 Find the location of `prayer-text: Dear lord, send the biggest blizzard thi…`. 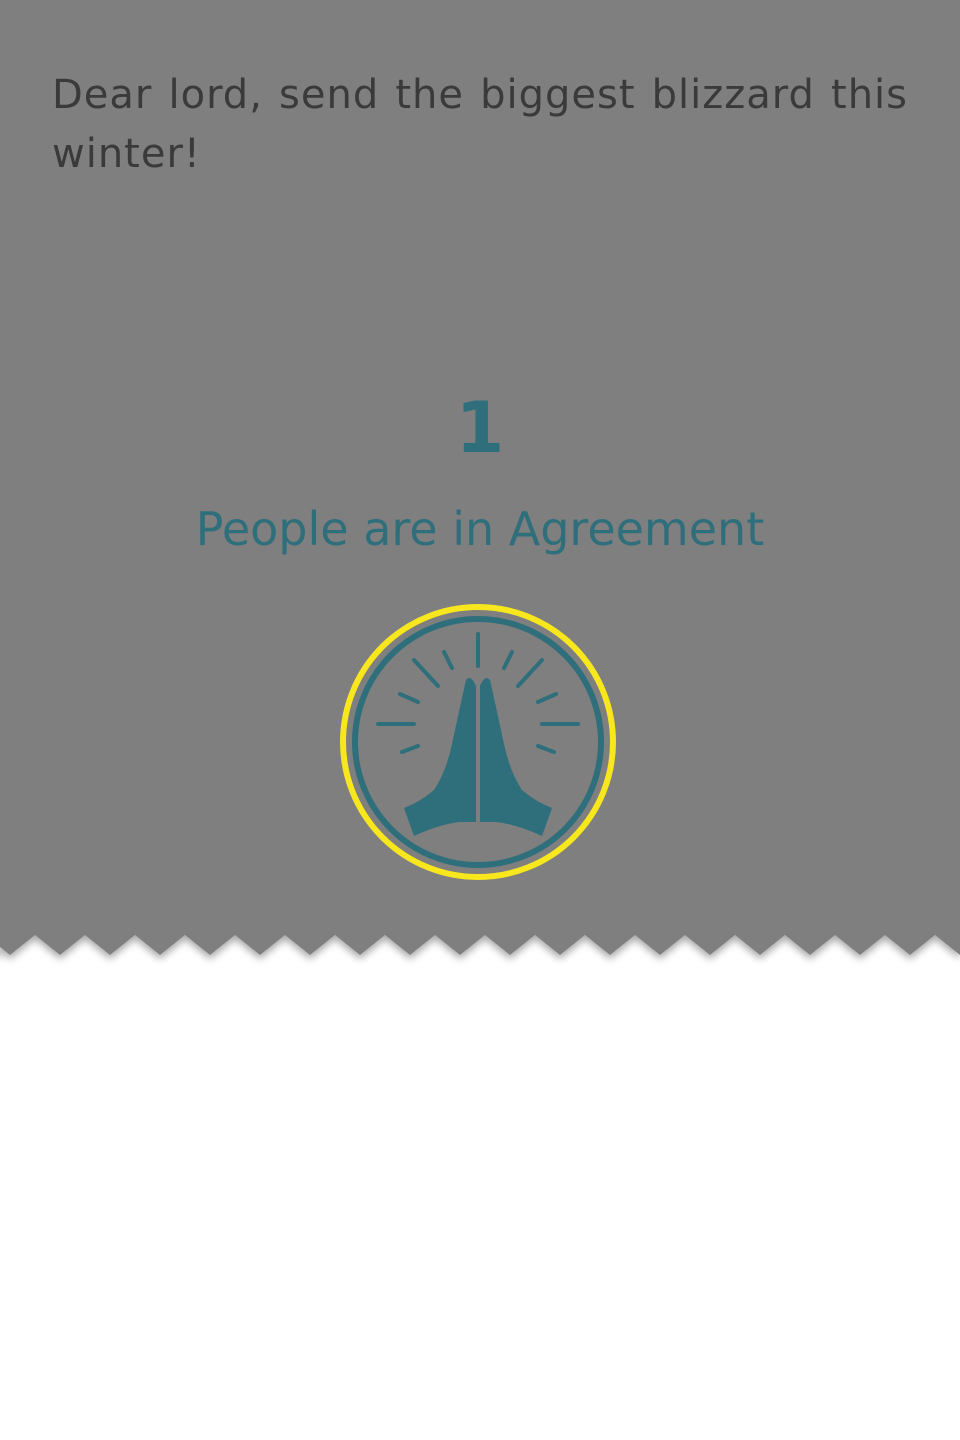

prayer-text: Dear lord, send the biggest blizzard thi… is located at coordinates (480, 124).